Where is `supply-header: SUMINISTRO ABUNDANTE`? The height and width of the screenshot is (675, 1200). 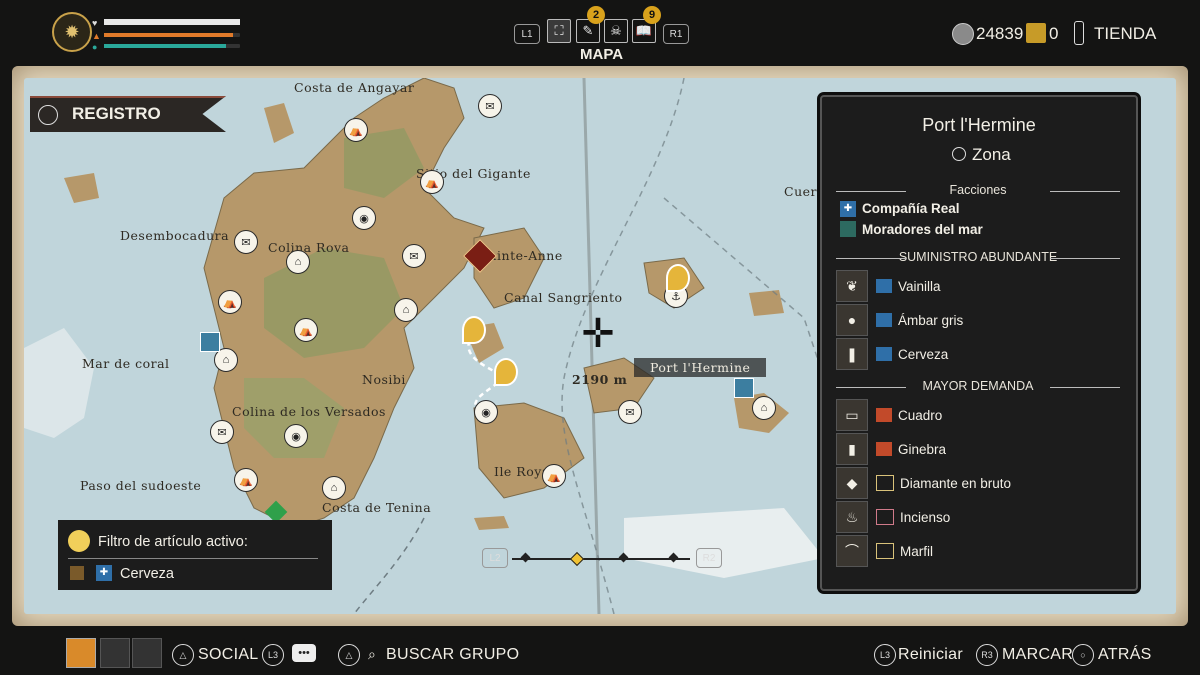 supply-header: SUMINISTRO ABUNDANTE is located at coordinates (978, 257).